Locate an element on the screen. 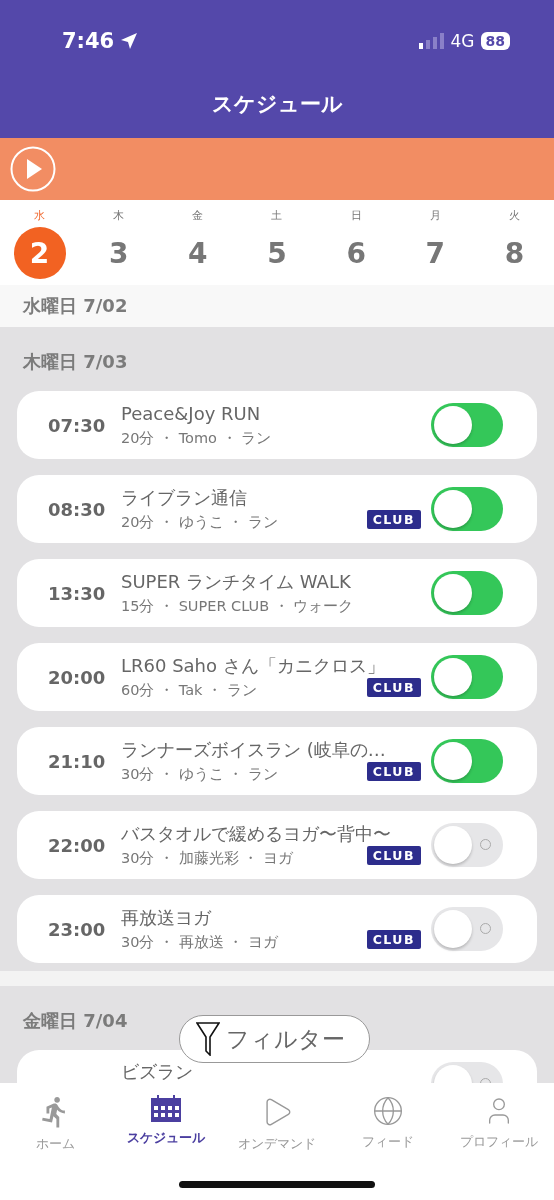 This screenshot has height=1200, width=554. event-title: Peace&Joy RUN is located at coordinates (191, 413).